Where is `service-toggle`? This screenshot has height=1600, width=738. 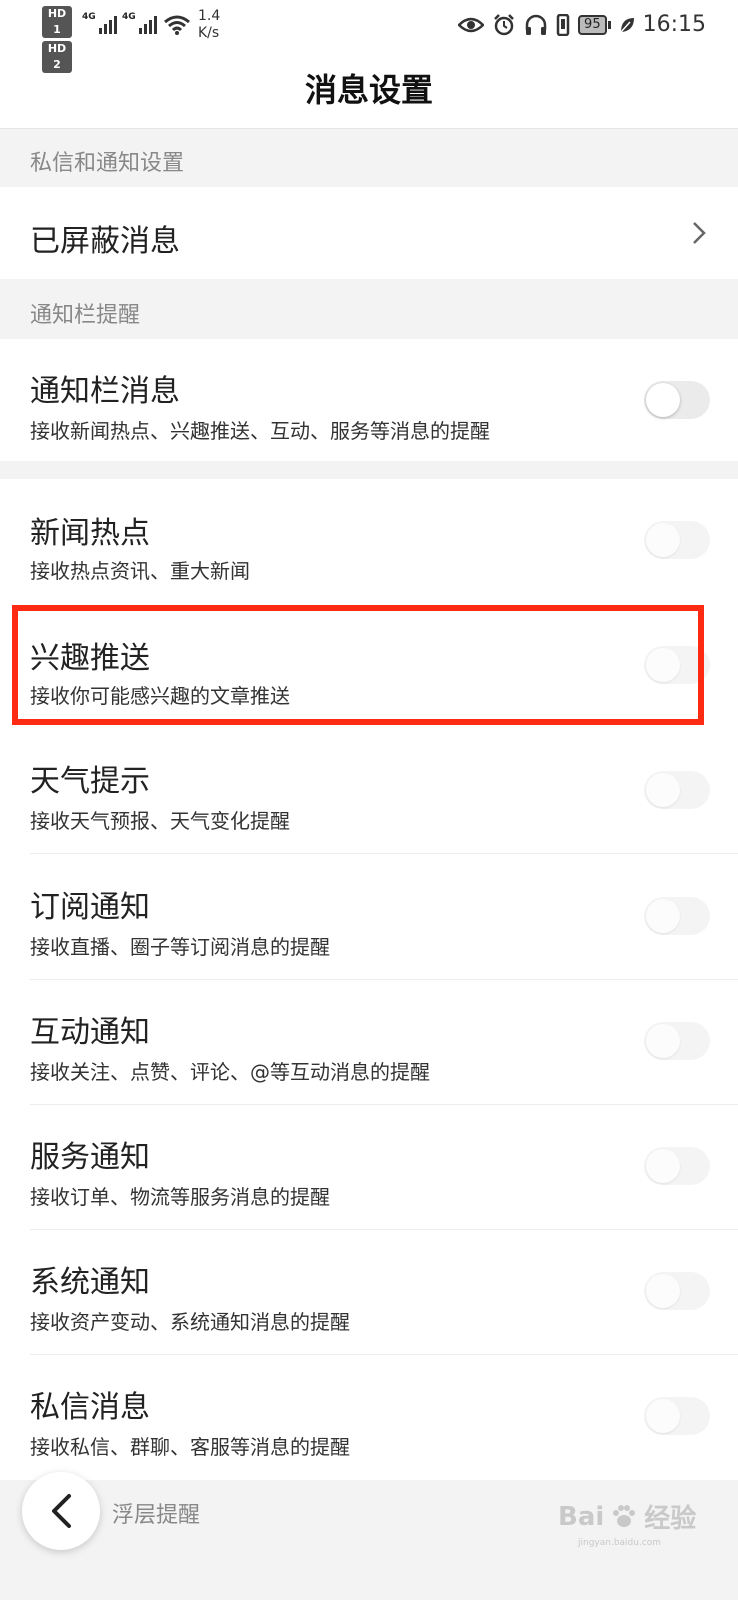 service-toggle is located at coordinates (677, 1166).